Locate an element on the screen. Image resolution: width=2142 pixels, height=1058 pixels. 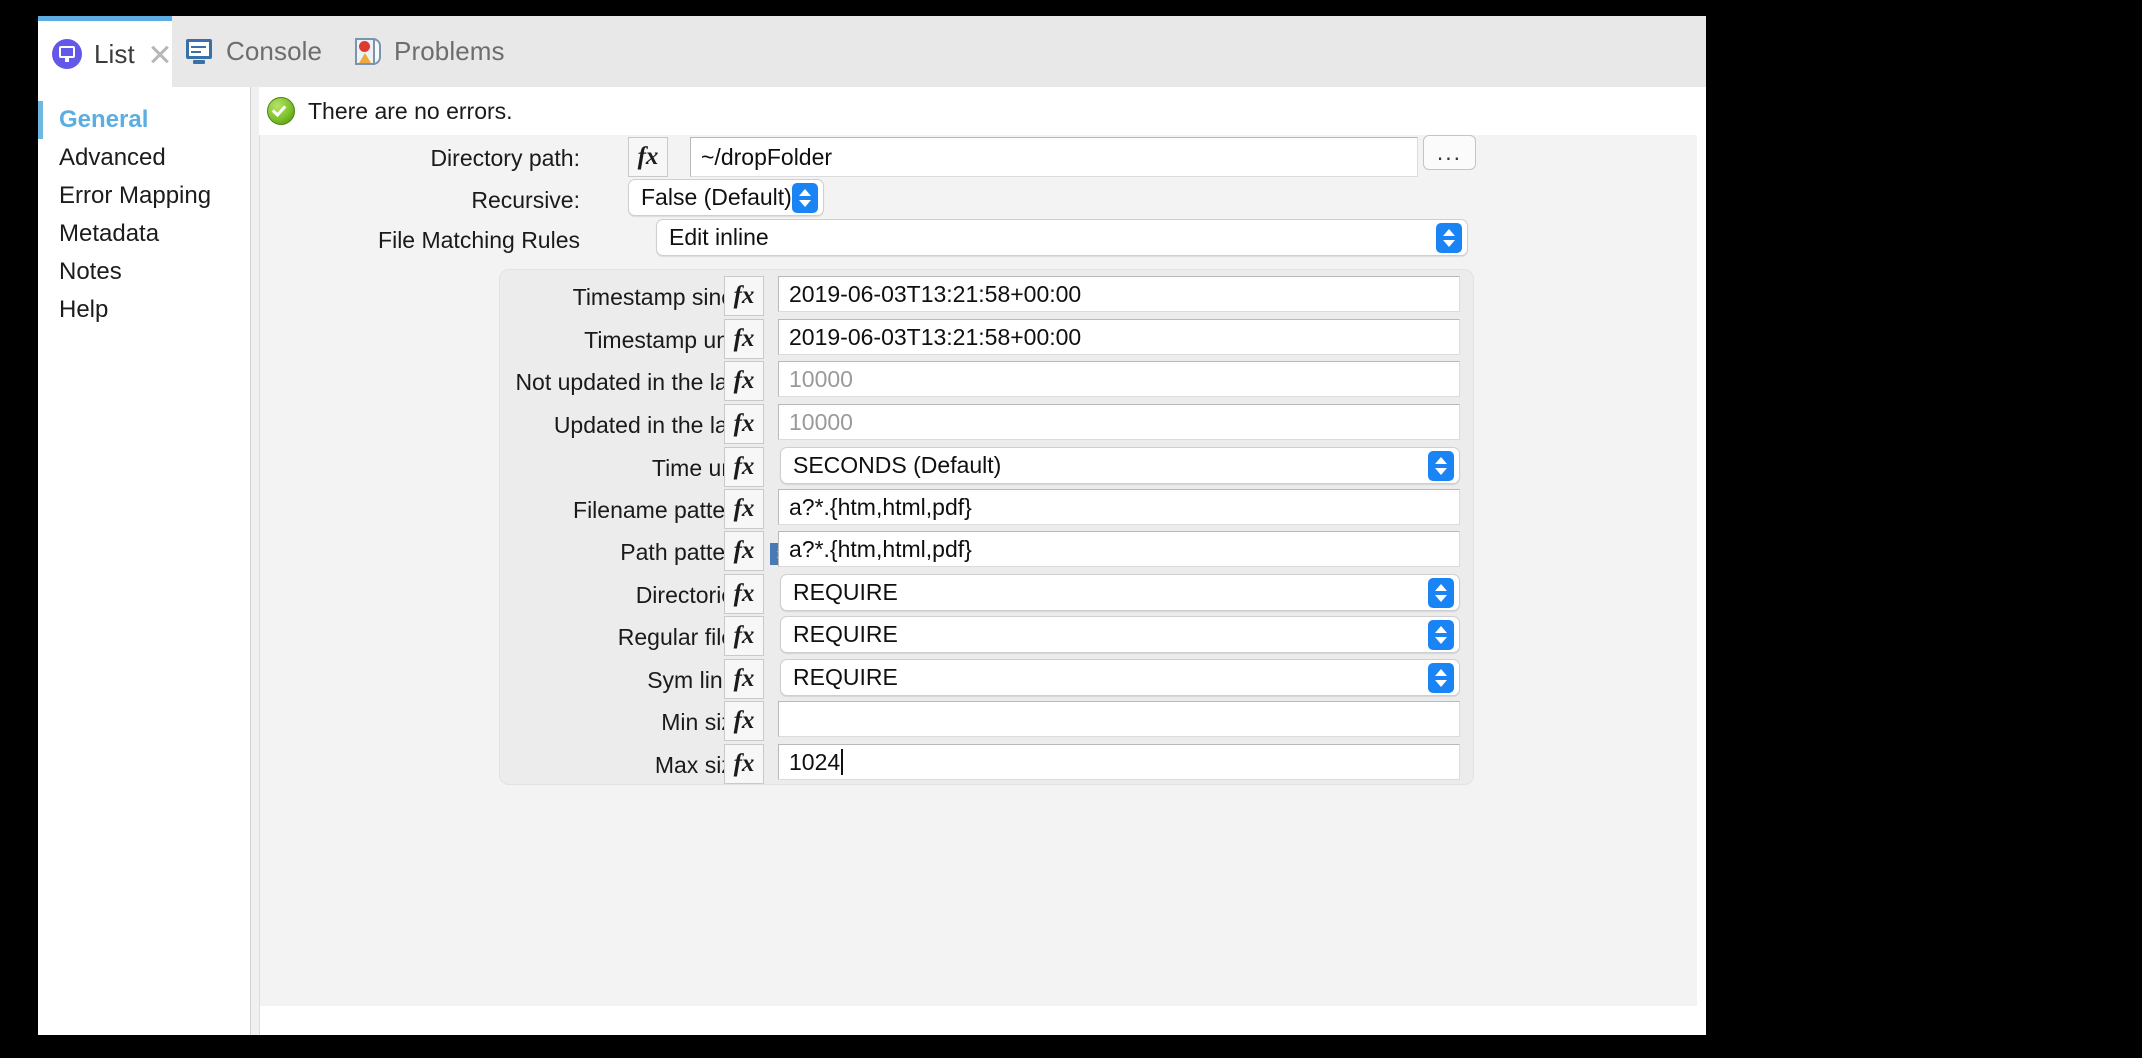
max-size-value: 1024 is located at coordinates (815, 761).